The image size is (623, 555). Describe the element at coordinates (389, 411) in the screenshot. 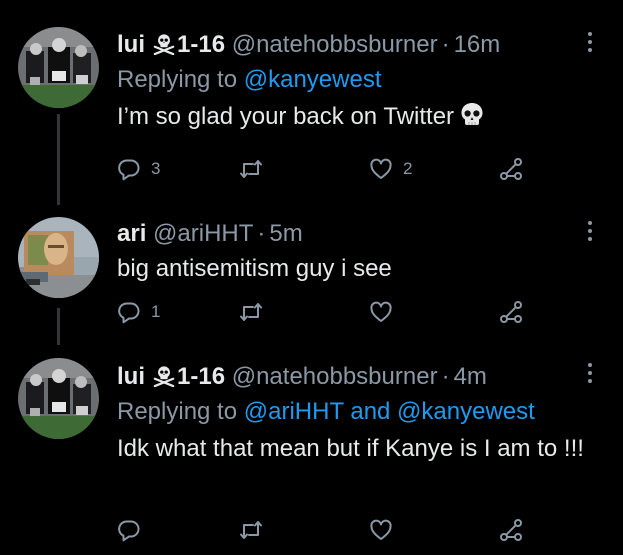

I see `mention-link: @ariHHT and @kanyewest` at that location.